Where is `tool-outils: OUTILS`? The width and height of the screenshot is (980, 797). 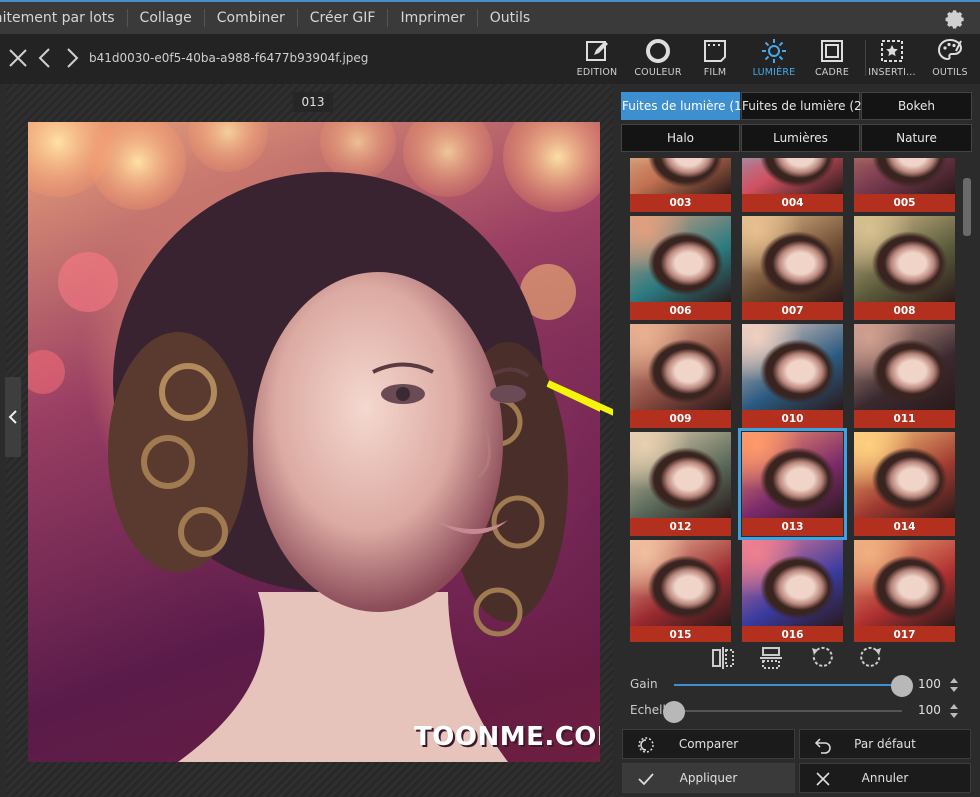
tool-outils: OUTILS is located at coordinates (950, 59).